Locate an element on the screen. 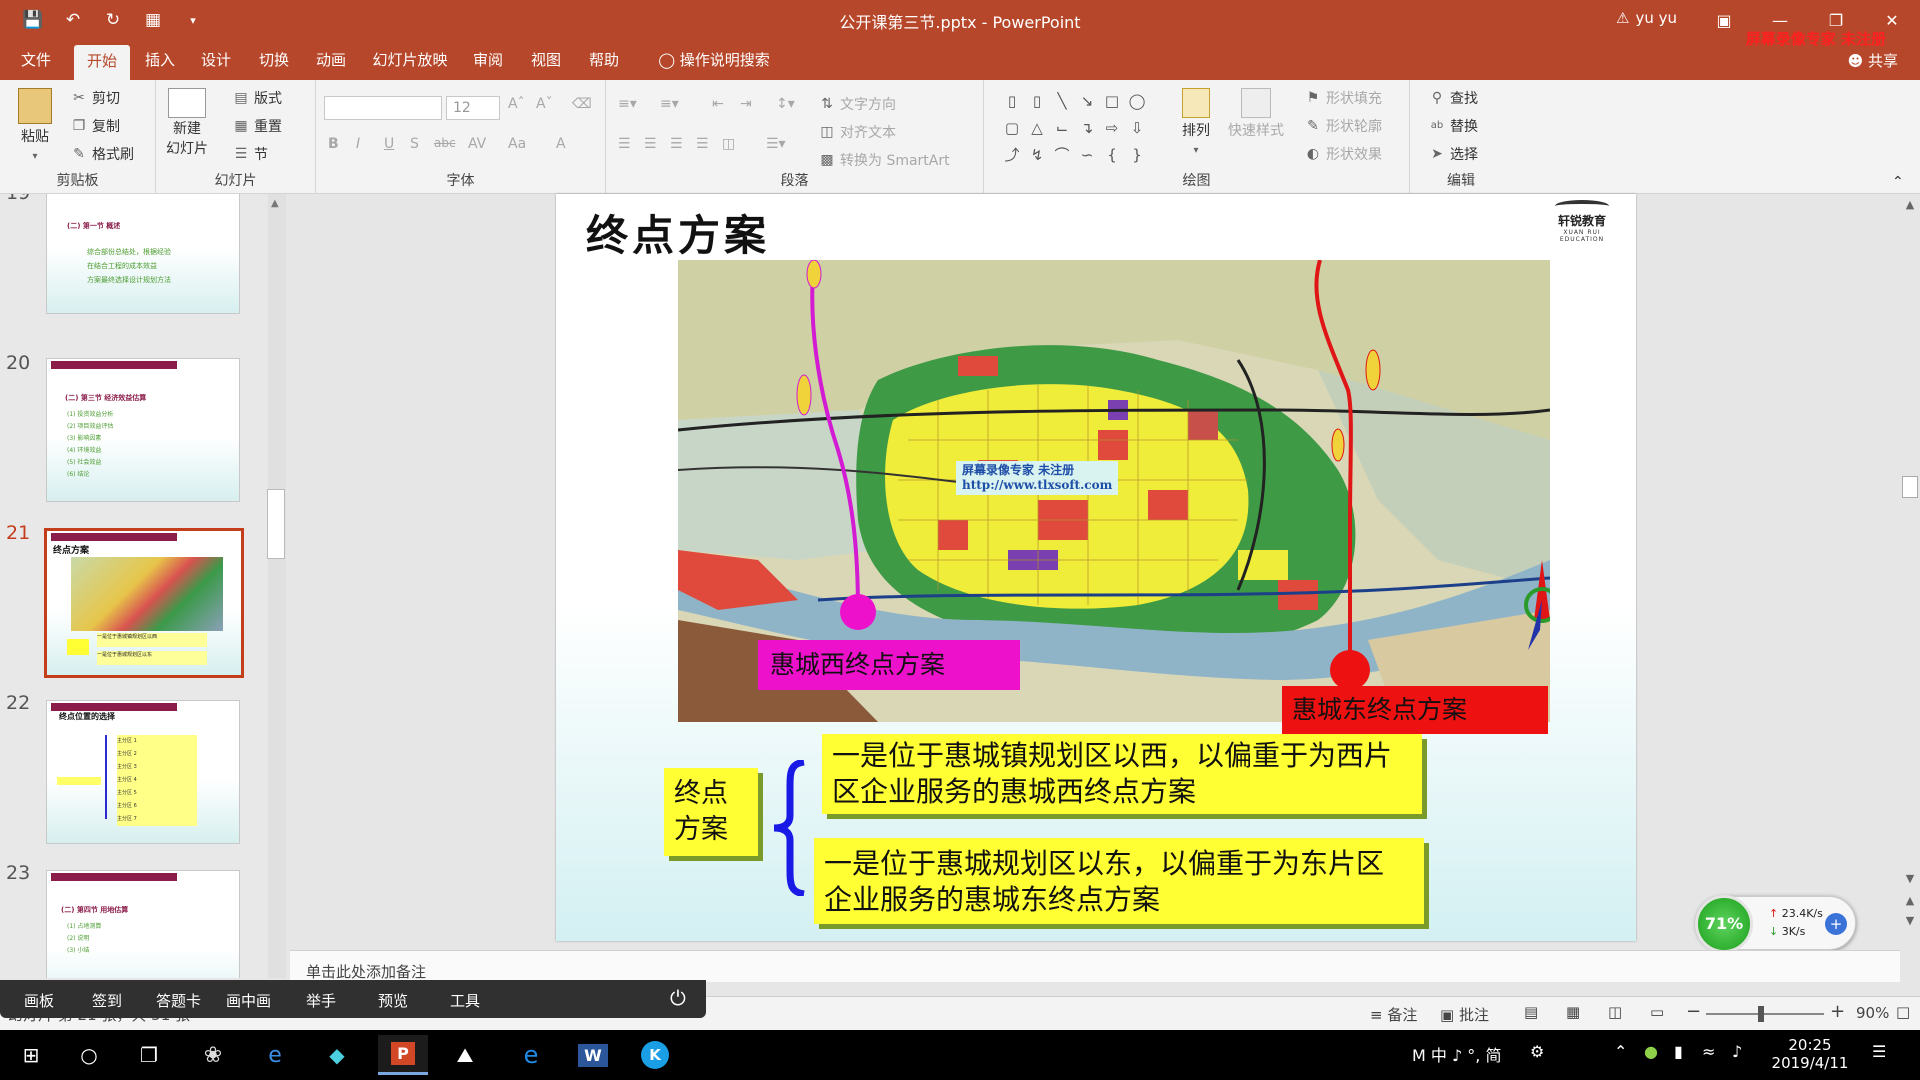 This screenshot has width=1920, height=1080. tab-review: 审阅 is located at coordinates (488, 60).